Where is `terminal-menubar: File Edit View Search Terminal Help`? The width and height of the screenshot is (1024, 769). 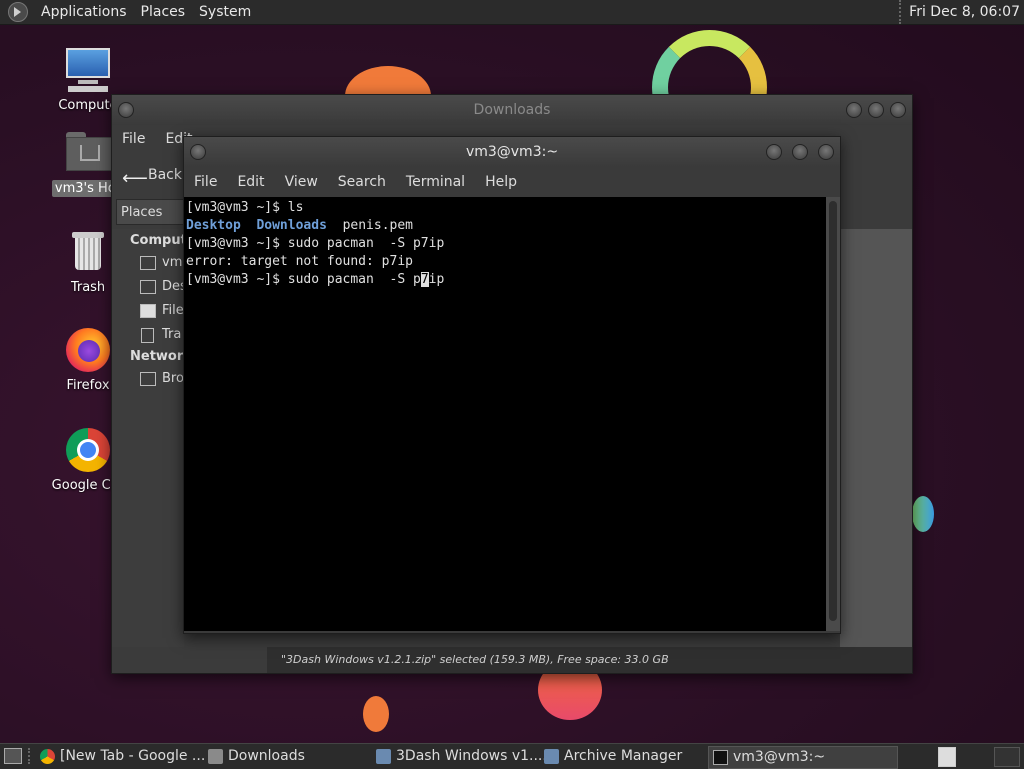 terminal-menubar: File Edit View Search Terminal Help is located at coordinates (512, 182).